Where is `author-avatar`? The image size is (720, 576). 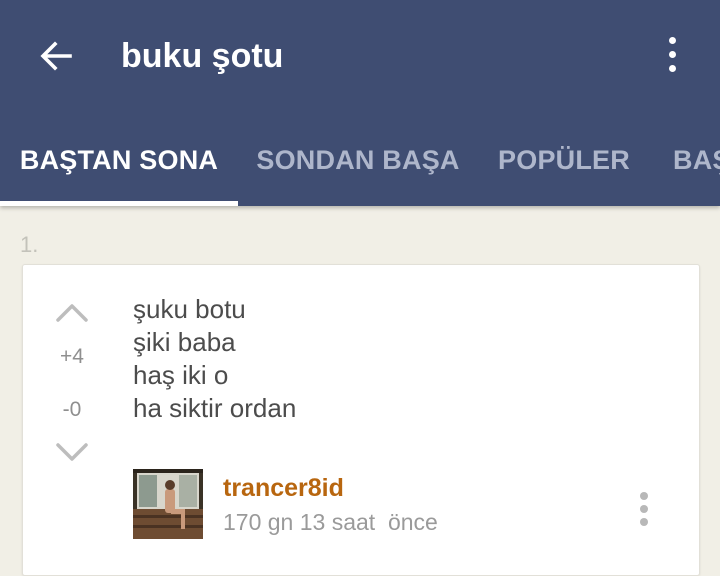
author-avatar is located at coordinates (168, 504).